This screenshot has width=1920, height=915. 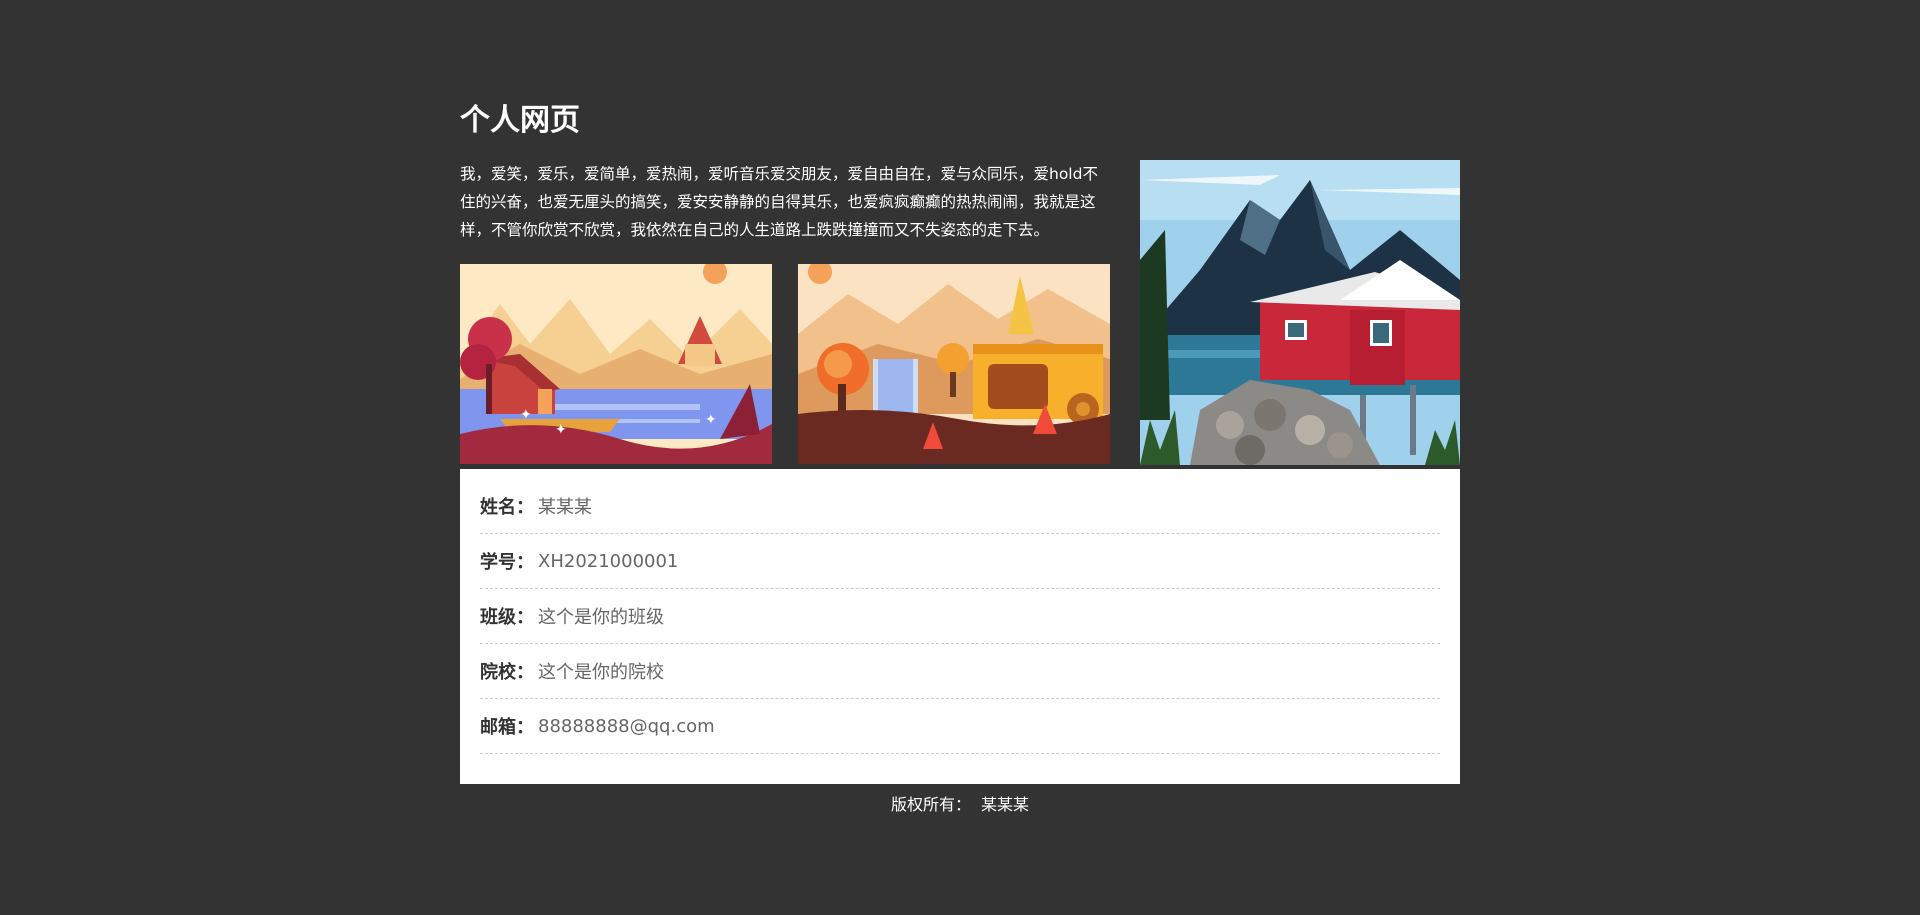 I want to click on info-row-school: 院校： 这个是你的院校, so click(x=960, y=671).